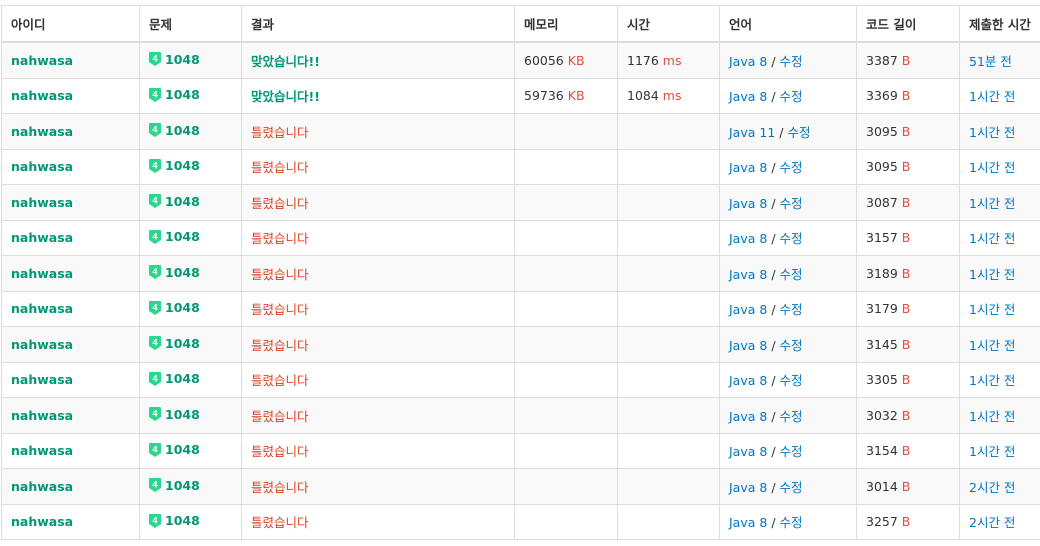  Describe the element at coordinates (378, 273) in the screenshot. I see `result-cell: 틀렸습니다` at that location.